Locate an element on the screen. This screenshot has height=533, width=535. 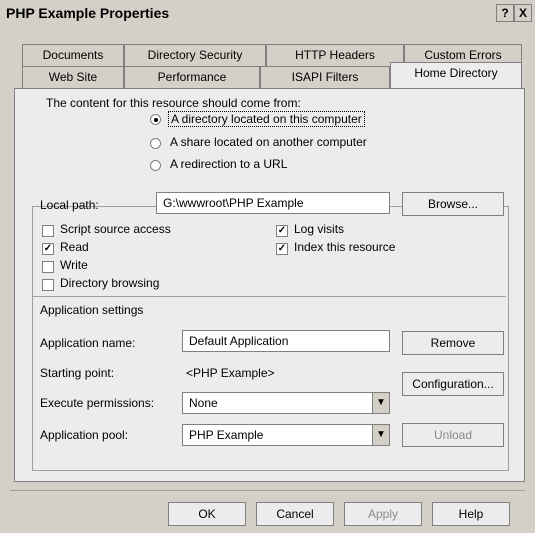
app-name-label: Application name: is located at coordinates (88, 343).